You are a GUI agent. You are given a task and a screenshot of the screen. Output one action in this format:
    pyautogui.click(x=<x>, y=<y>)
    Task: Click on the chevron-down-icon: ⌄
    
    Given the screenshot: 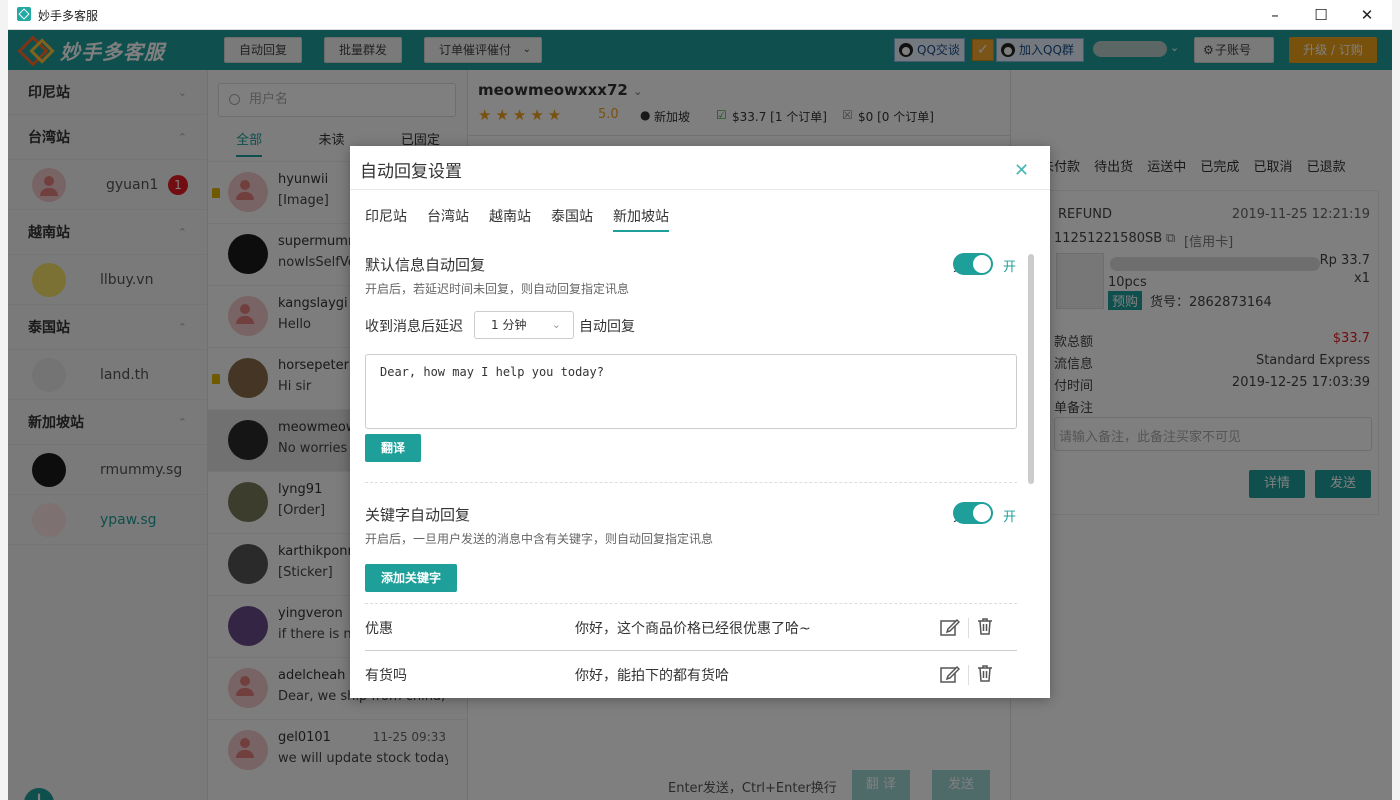 What is the action you would take?
    pyautogui.click(x=556, y=324)
    